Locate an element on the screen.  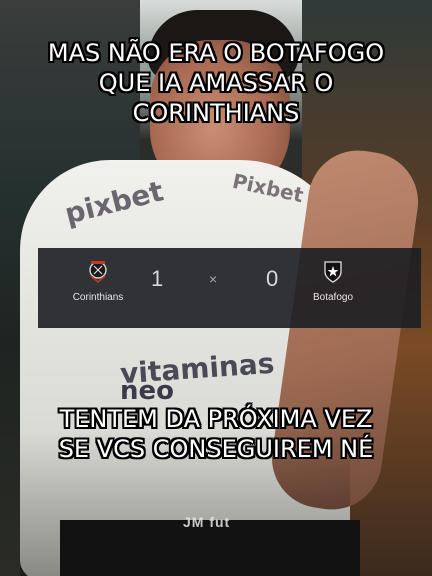
home-team: Corinthians is located at coordinates (98, 281).